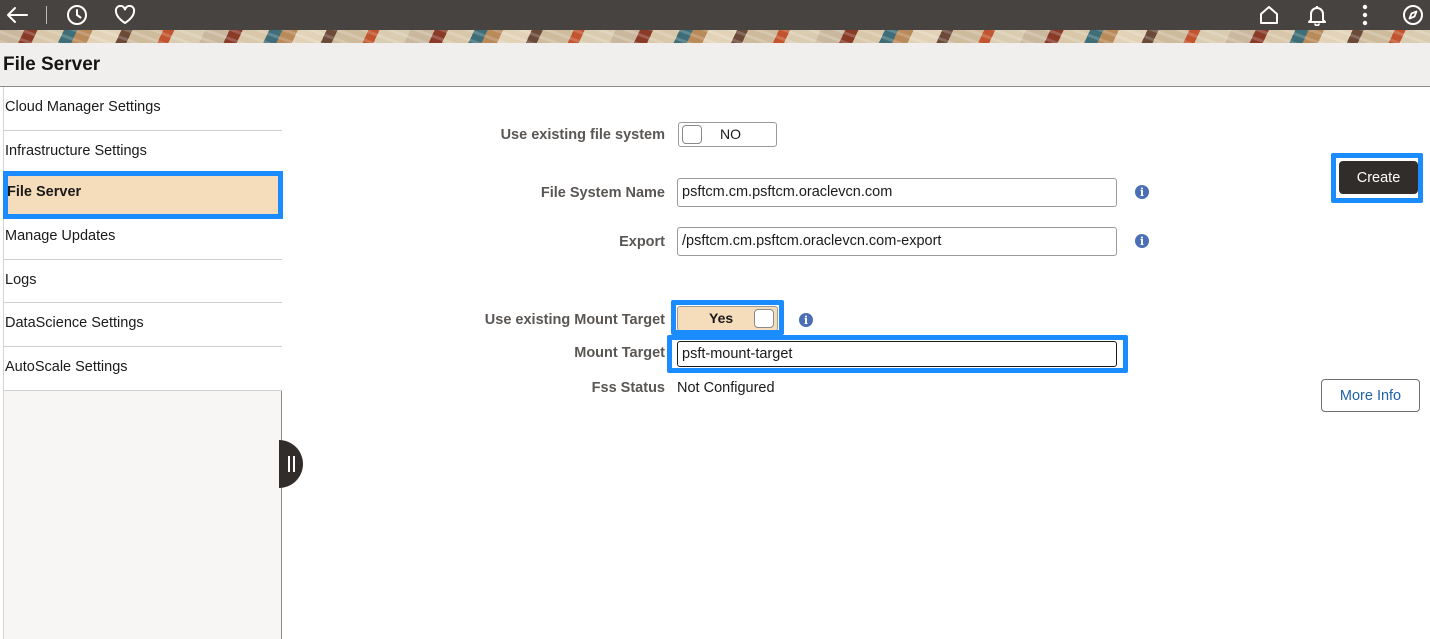 The height and width of the screenshot is (639, 1430). What do you see at coordinates (74, 323) in the screenshot?
I see `sidebar-item-label: DataScience Settings` at bounding box center [74, 323].